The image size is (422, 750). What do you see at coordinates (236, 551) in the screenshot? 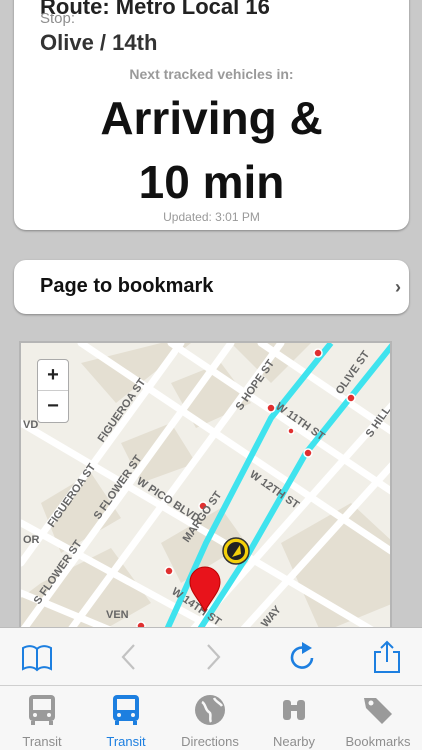
I see `vehicle-marker-icon` at bounding box center [236, 551].